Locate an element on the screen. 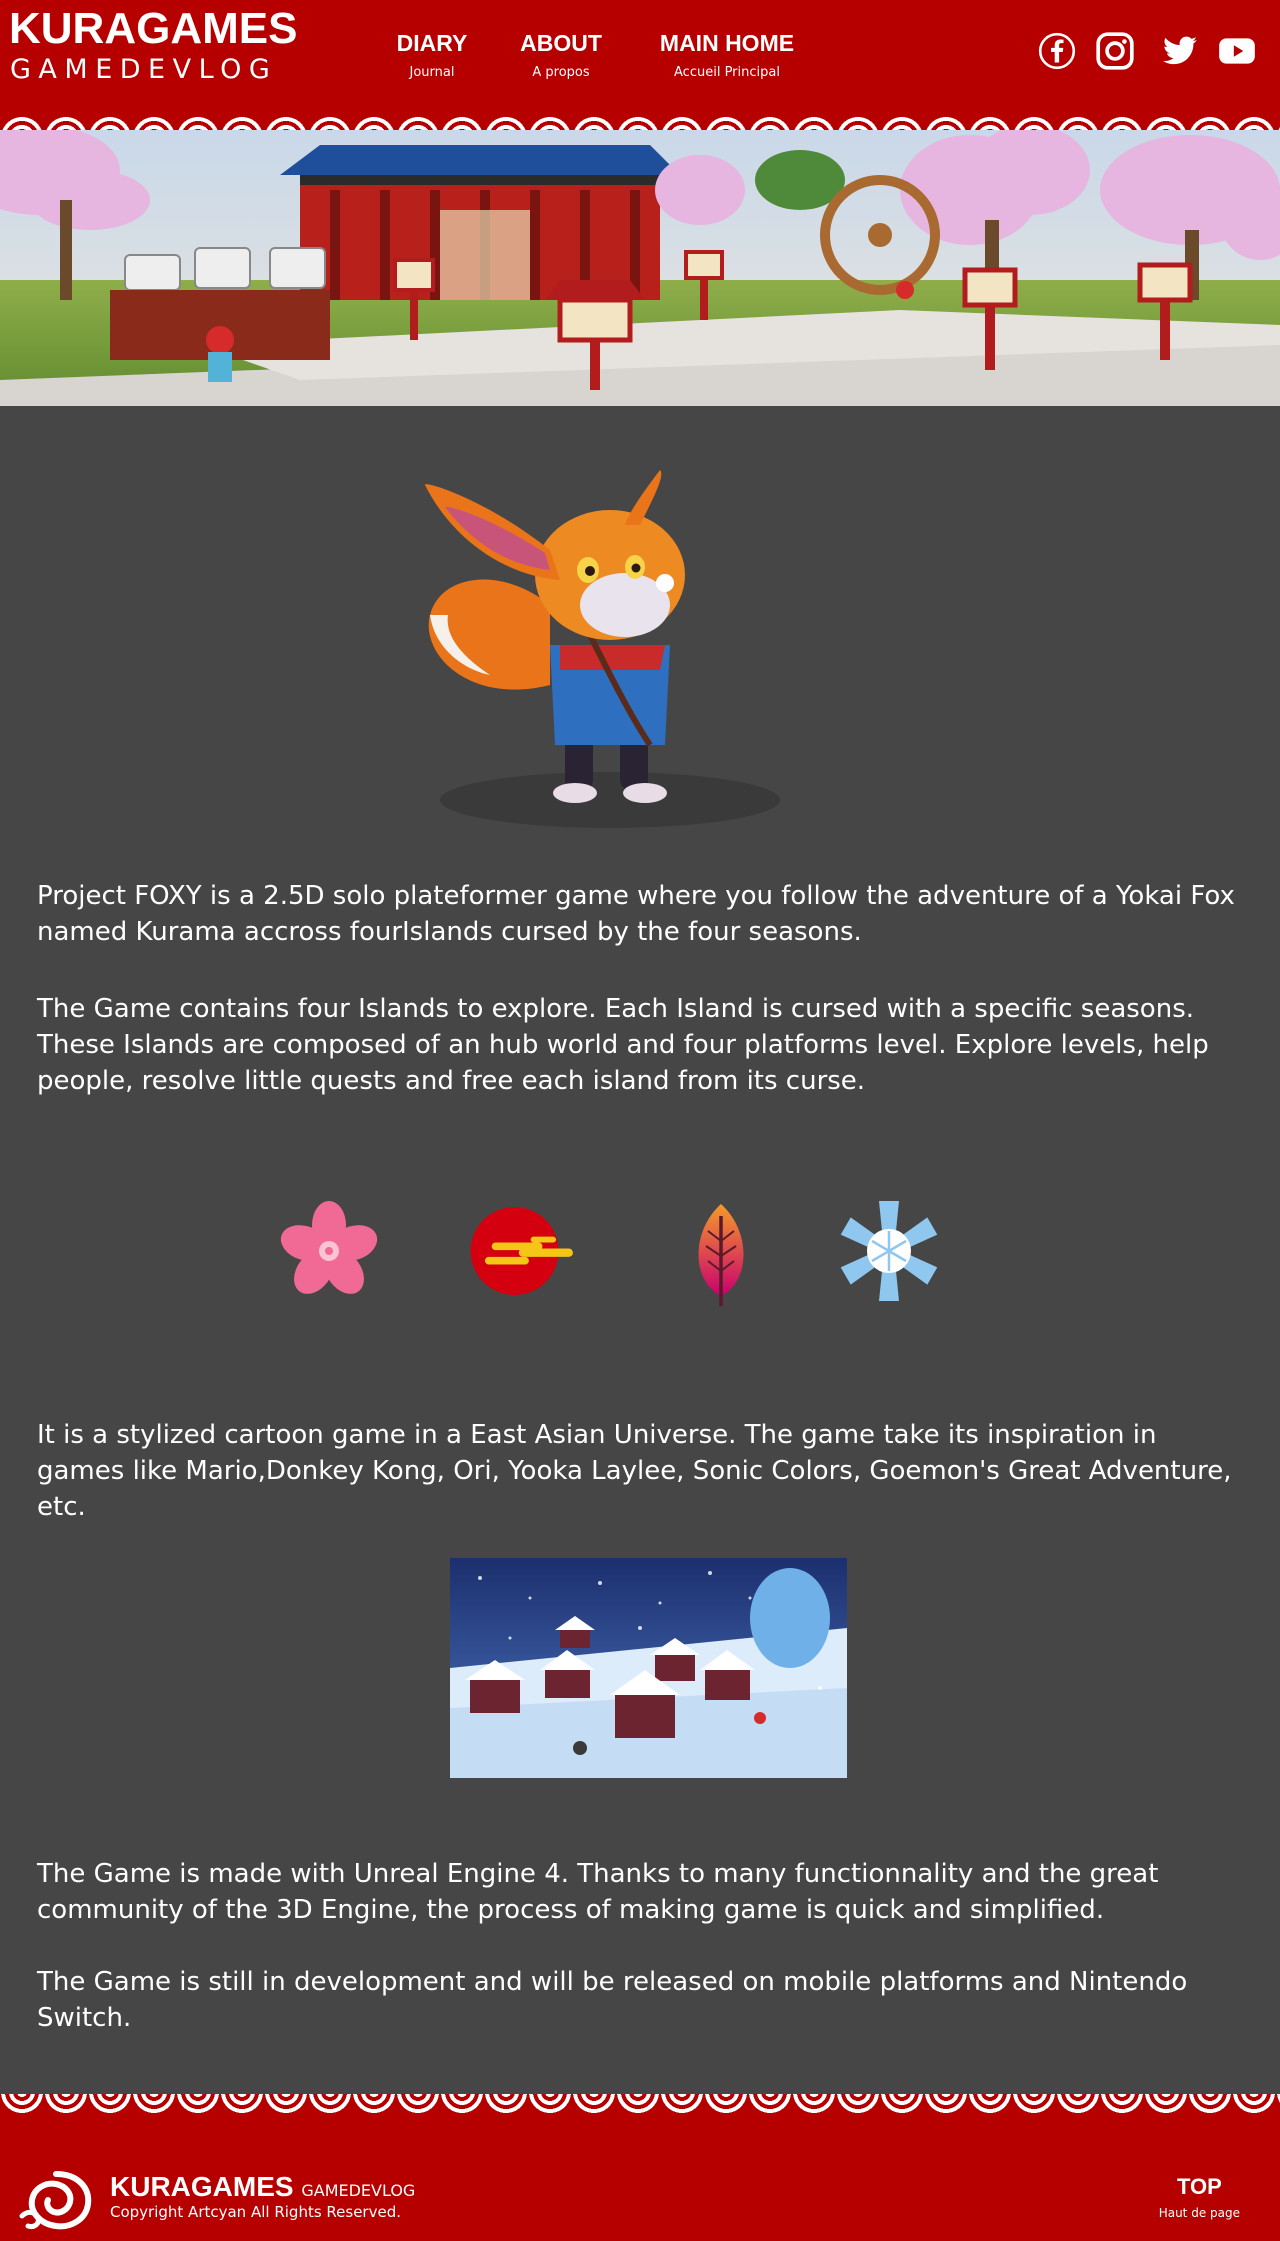 This screenshot has width=1280, height=2241. back-to-top-link: TOP Haut de page is located at coordinates (1199, 2197).